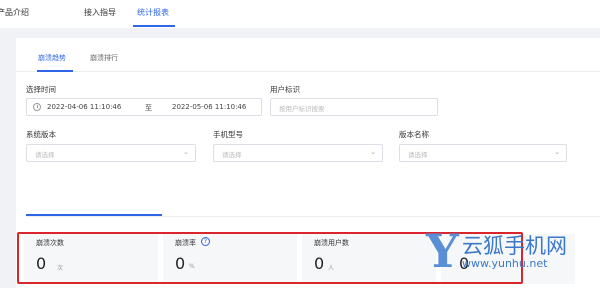 This screenshot has height=288, width=600. I want to click on nav-tab-access-guide: 接入指导, so click(100, 12).